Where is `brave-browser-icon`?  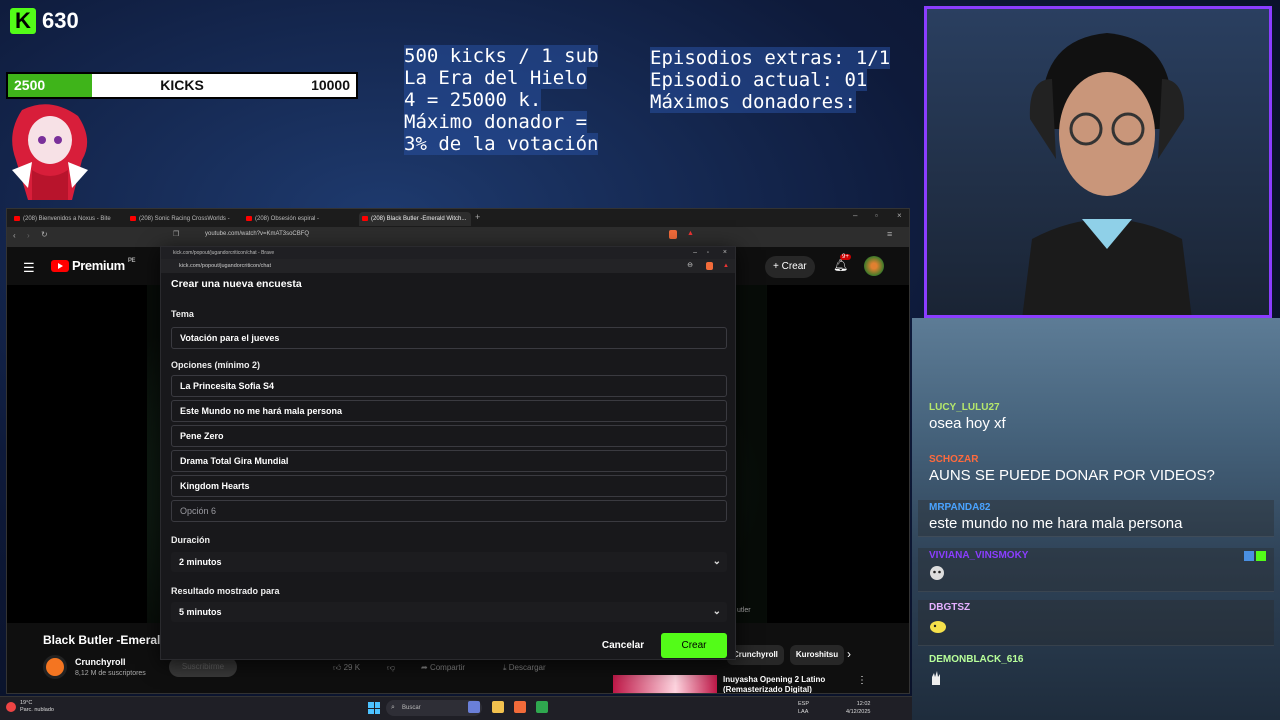
brave-browser-icon is located at coordinates (520, 707).